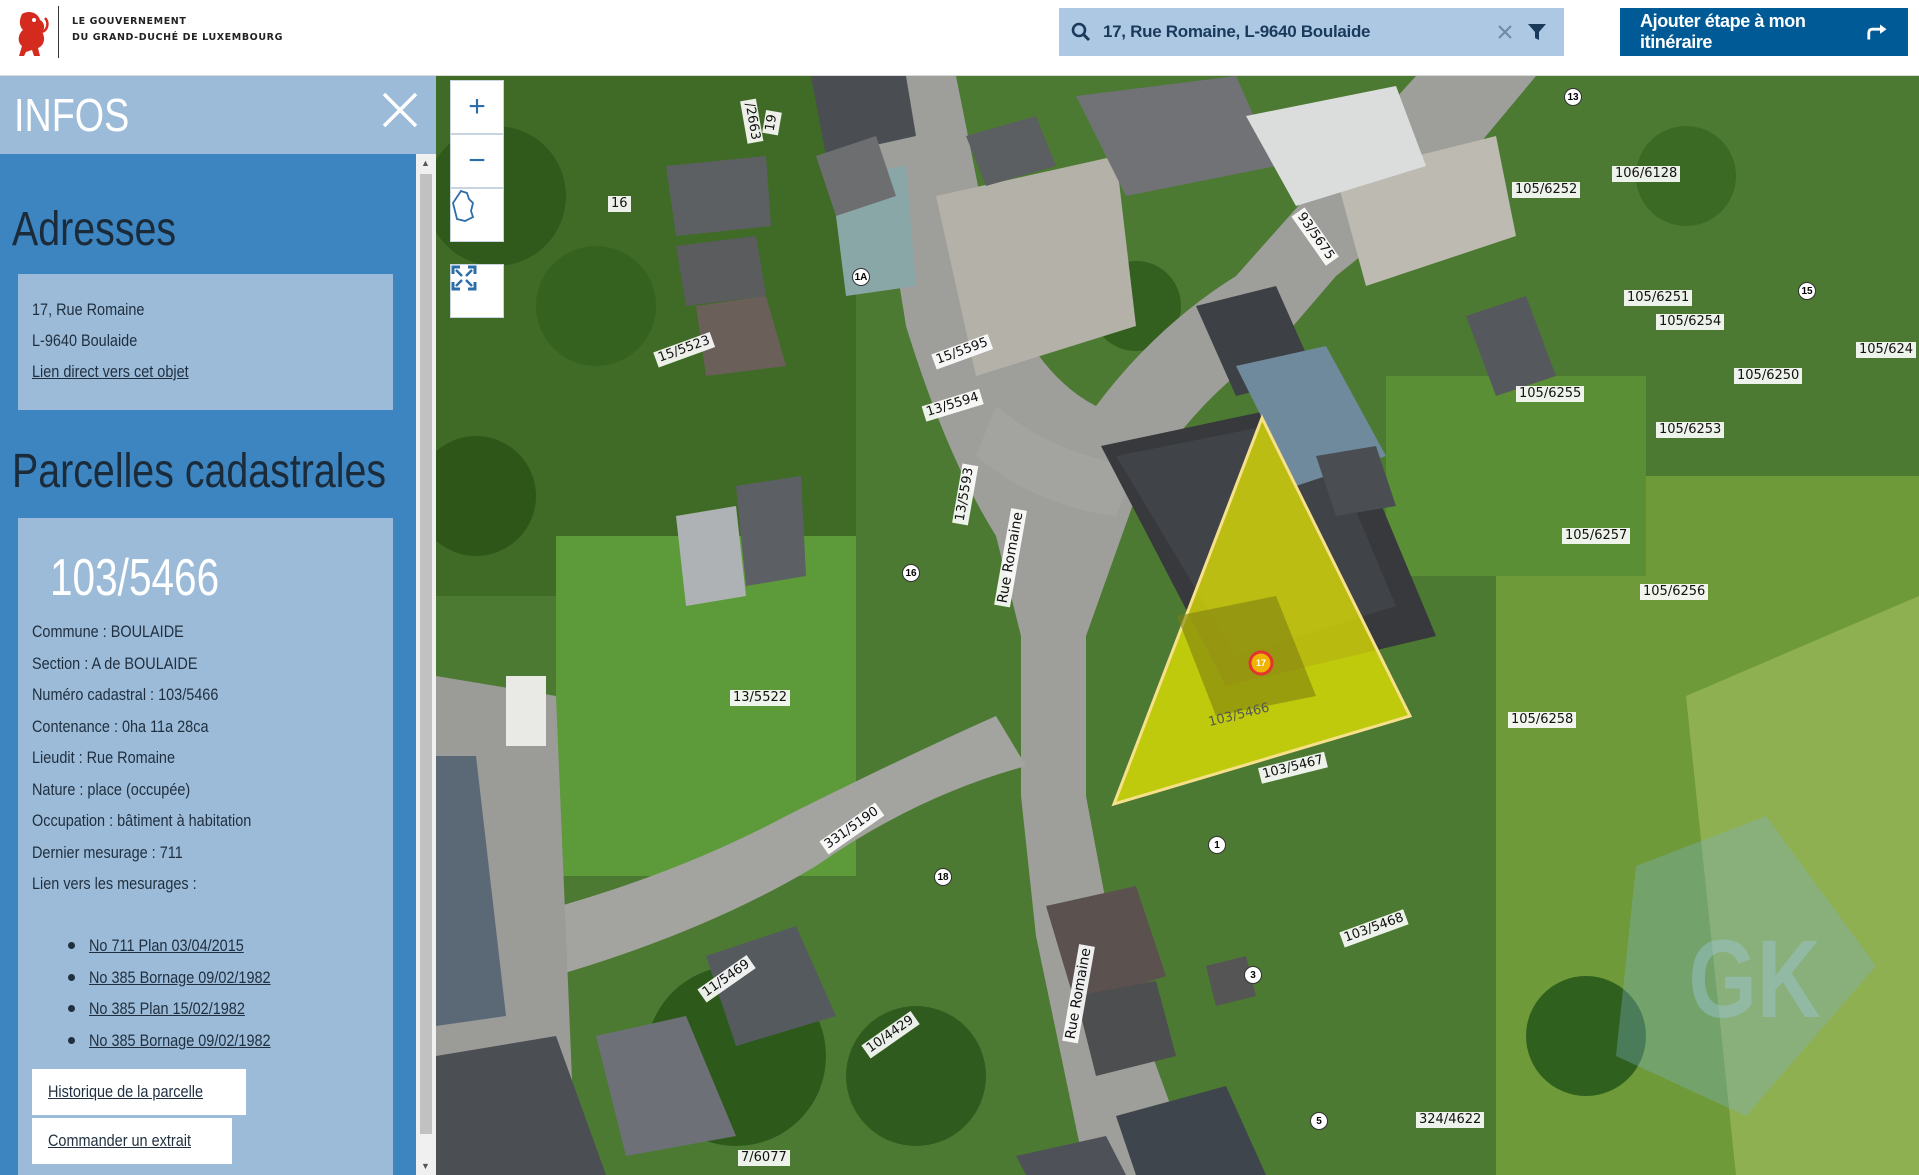 This screenshot has height=1175, width=1919. What do you see at coordinates (199, 471) in the screenshot?
I see `parcels-heading: Parcelles cadastrales` at bounding box center [199, 471].